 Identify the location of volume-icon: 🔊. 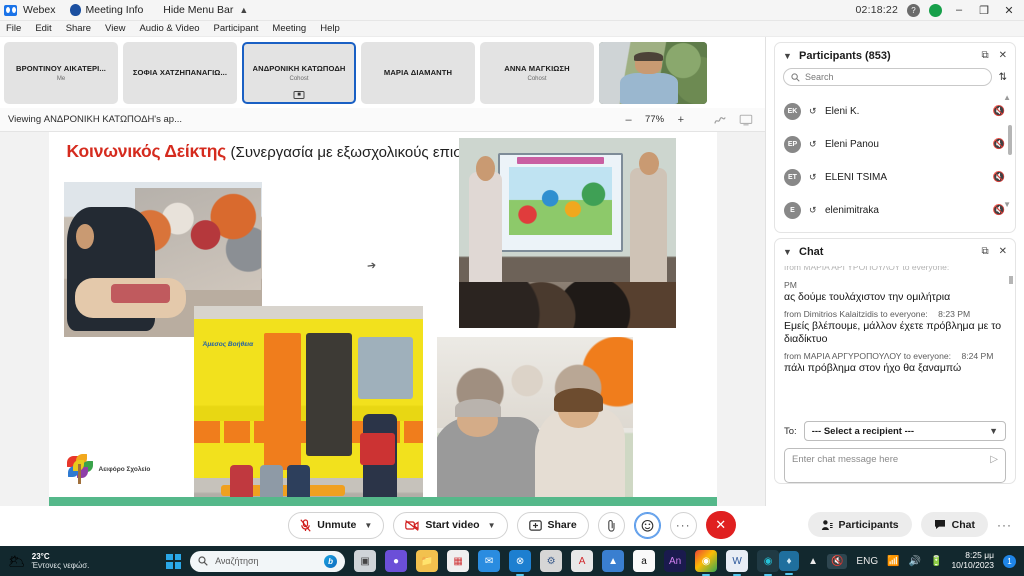
(915, 561).